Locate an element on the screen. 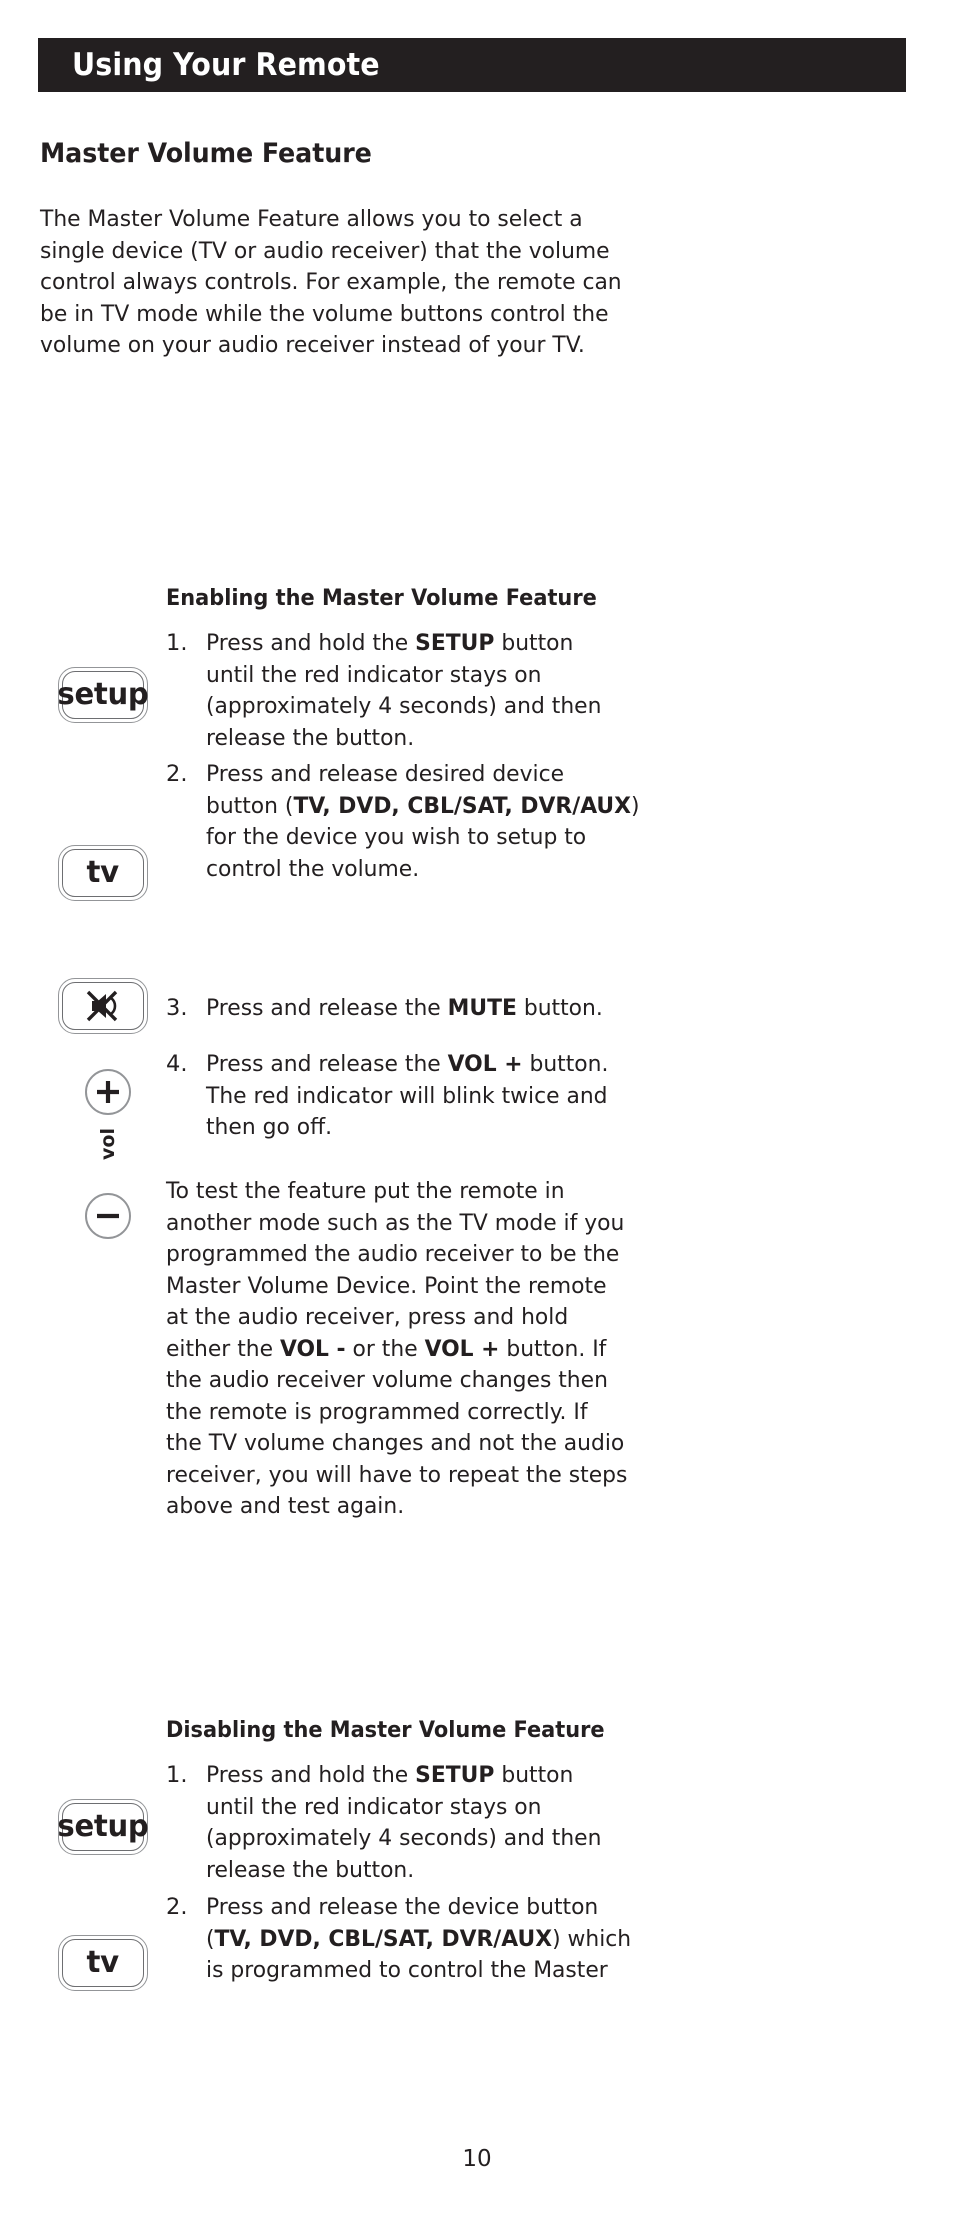 The height and width of the screenshot is (2227, 954). list-item-text: Press and release the MUTE button. is located at coordinates (421, 1009).